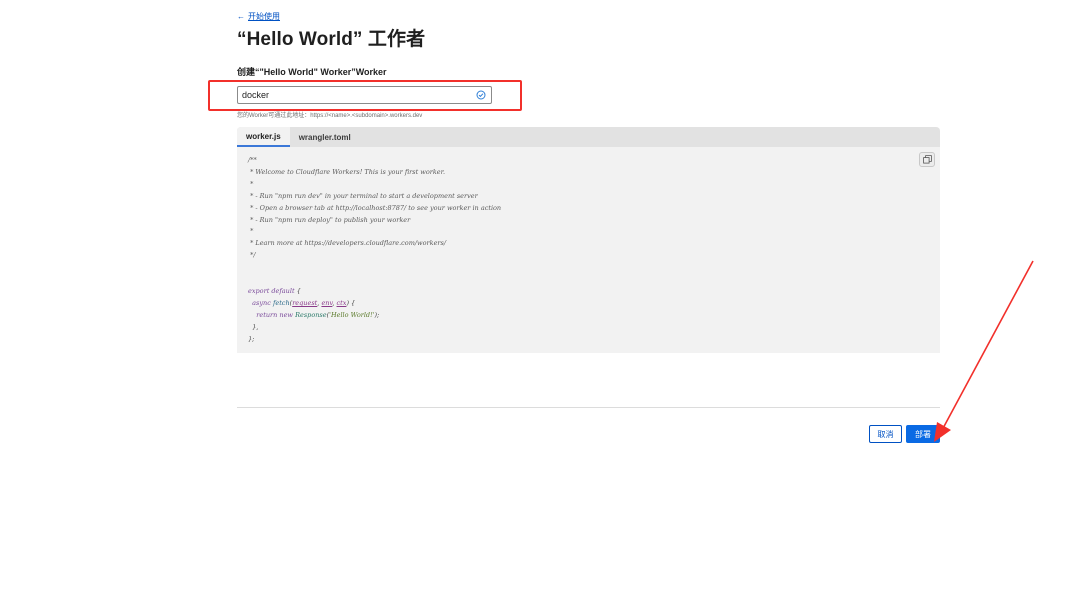  What do you see at coordinates (318, 314) in the screenshot?
I see `code-line: return new Response('Hello World!');` at bounding box center [318, 314].